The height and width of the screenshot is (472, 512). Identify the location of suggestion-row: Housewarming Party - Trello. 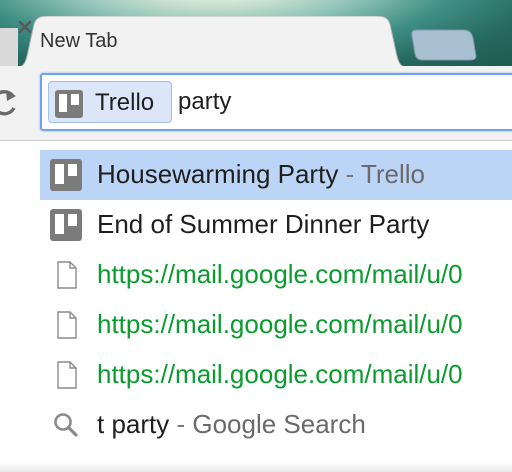
(276, 175).